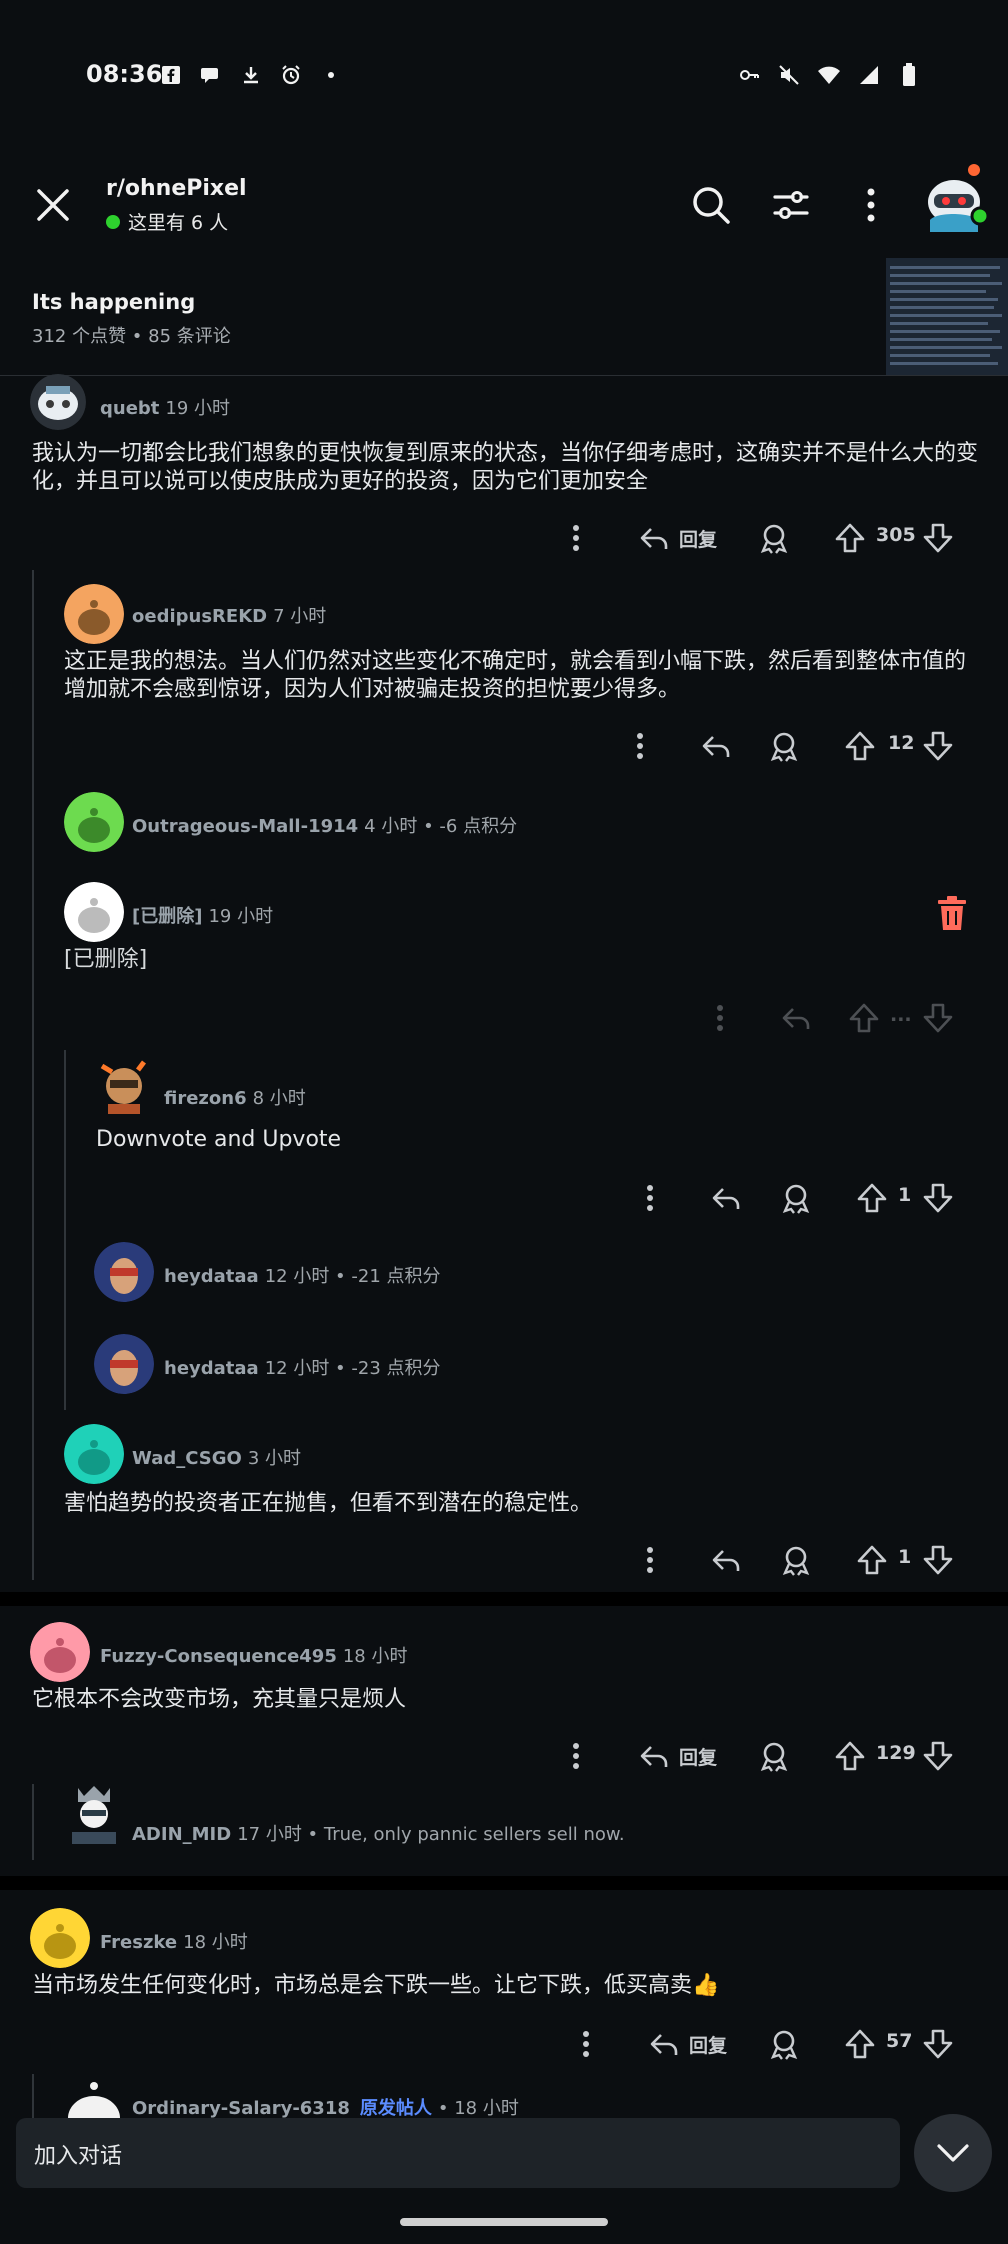 The height and width of the screenshot is (2244, 1008). What do you see at coordinates (711, 205) in the screenshot?
I see `search-button` at bounding box center [711, 205].